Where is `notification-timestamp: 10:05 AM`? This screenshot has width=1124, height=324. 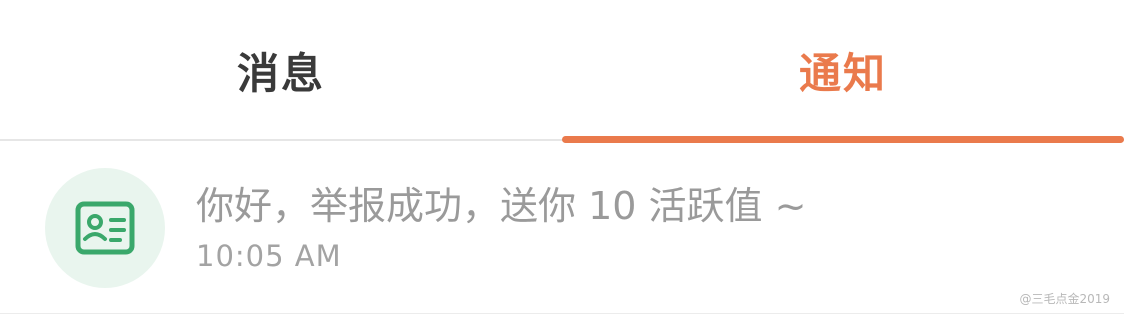
notification-timestamp: 10:05 AM is located at coordinates (269, 256).